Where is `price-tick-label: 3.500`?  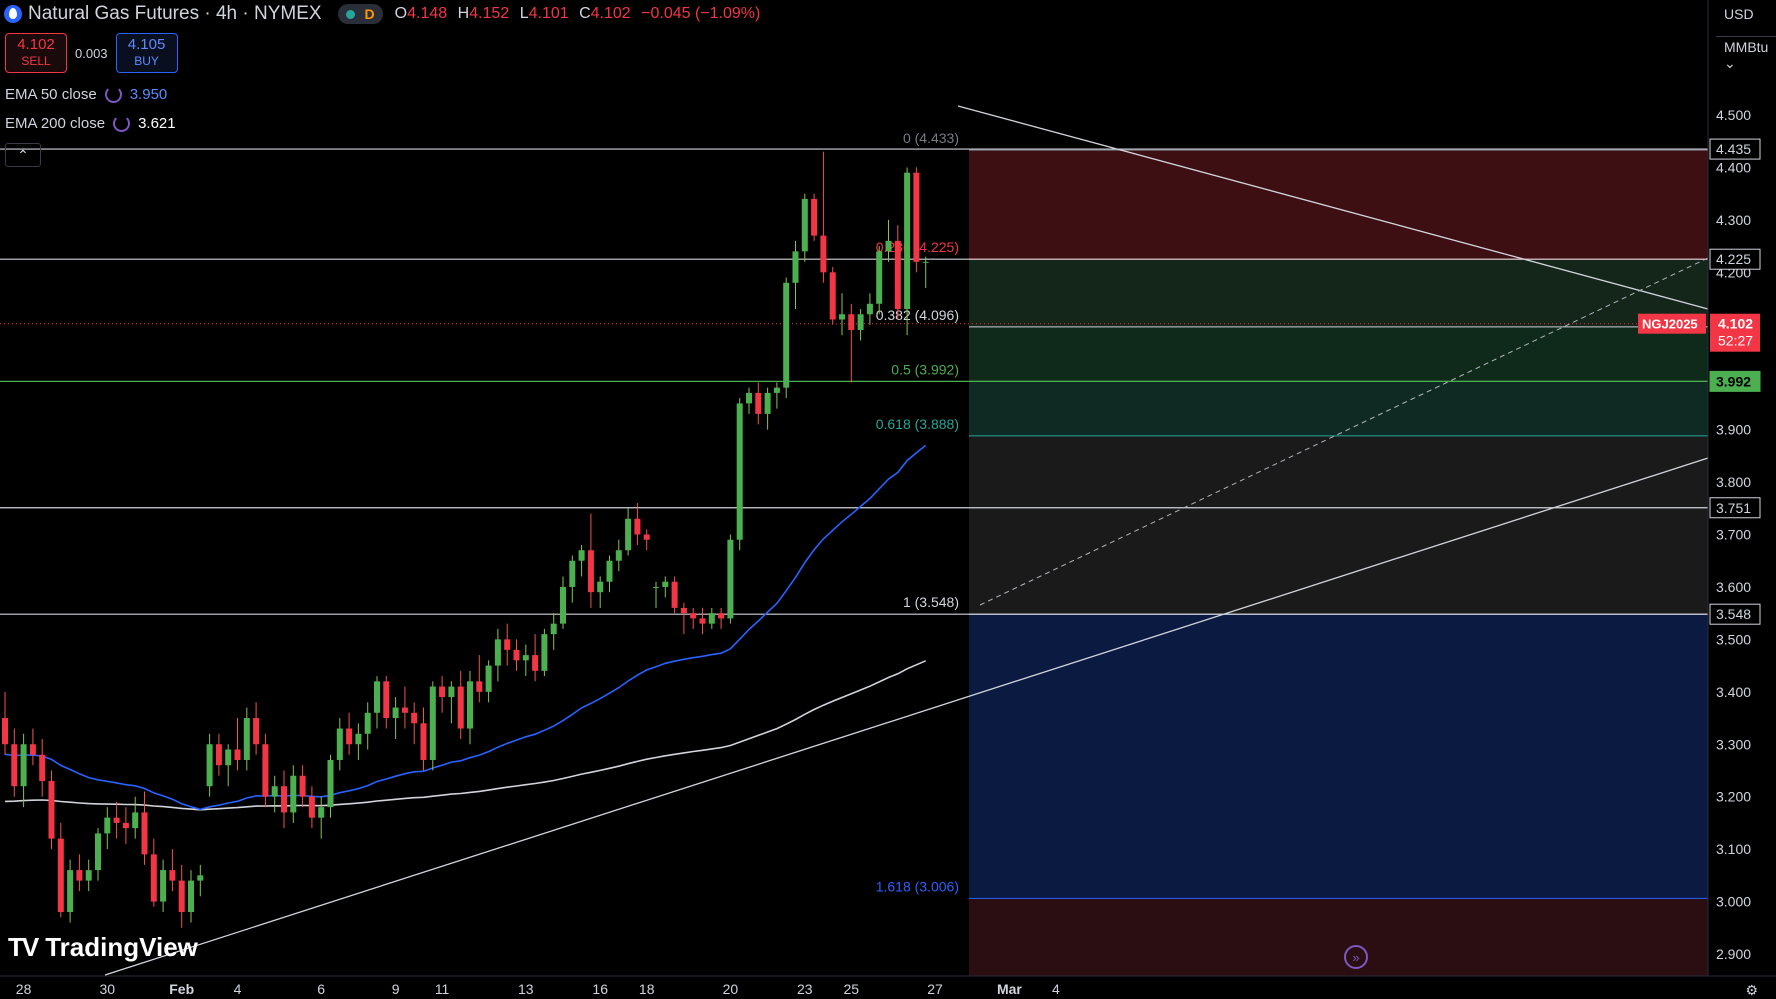 price-tick-label: 3.500 is located at coordinates (1733, 639).